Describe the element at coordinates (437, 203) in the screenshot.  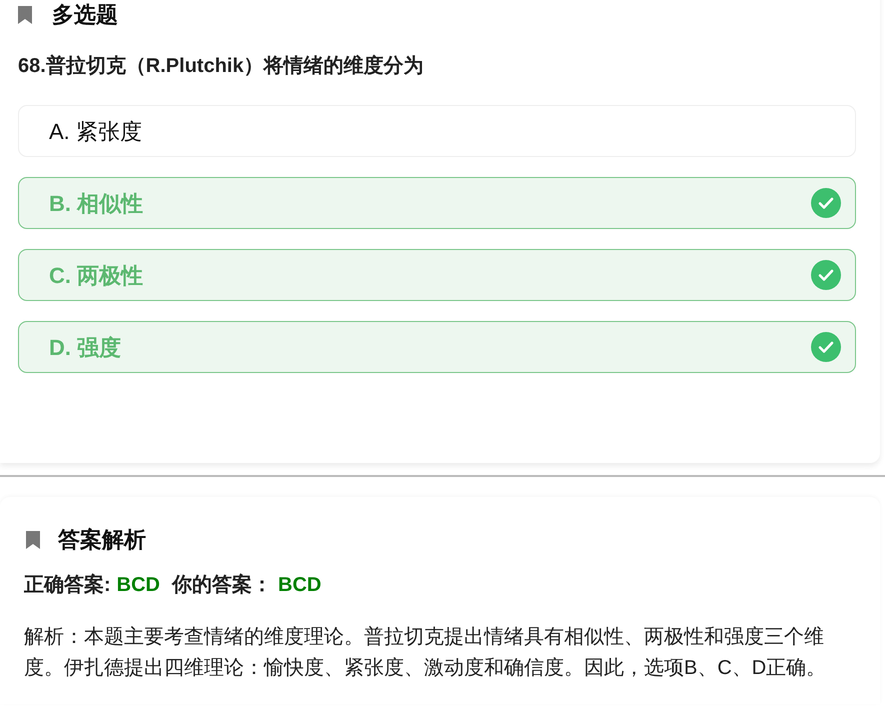
I see `answer-option: B. 相似性` at that location.